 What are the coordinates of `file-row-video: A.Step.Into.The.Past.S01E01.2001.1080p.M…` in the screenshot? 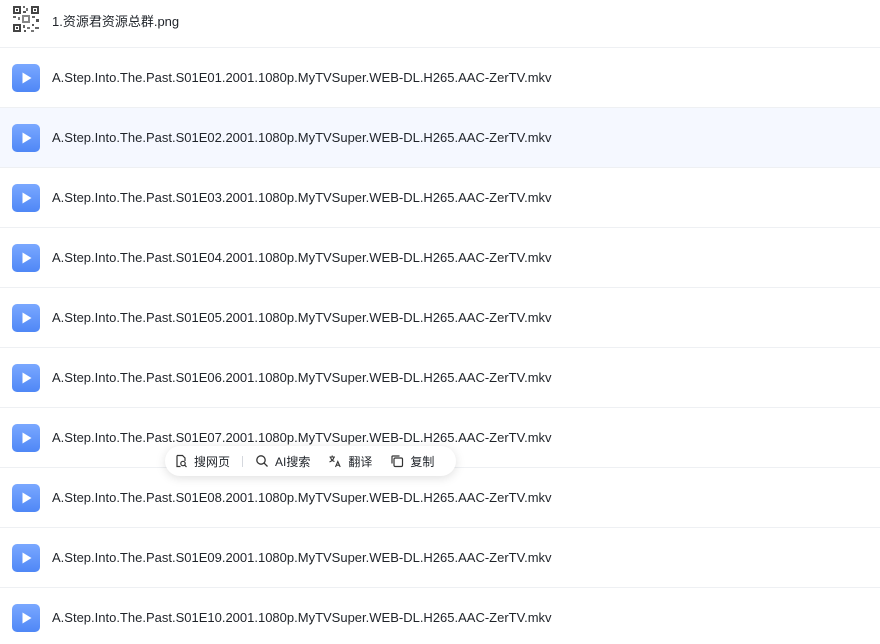 It's located at (440, 78).